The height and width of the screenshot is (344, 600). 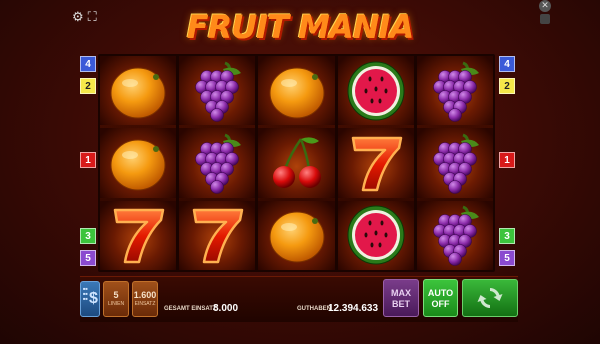 I want to click on total-bet-label: GESAMT EINSATZ, so click(x=190, y=309).